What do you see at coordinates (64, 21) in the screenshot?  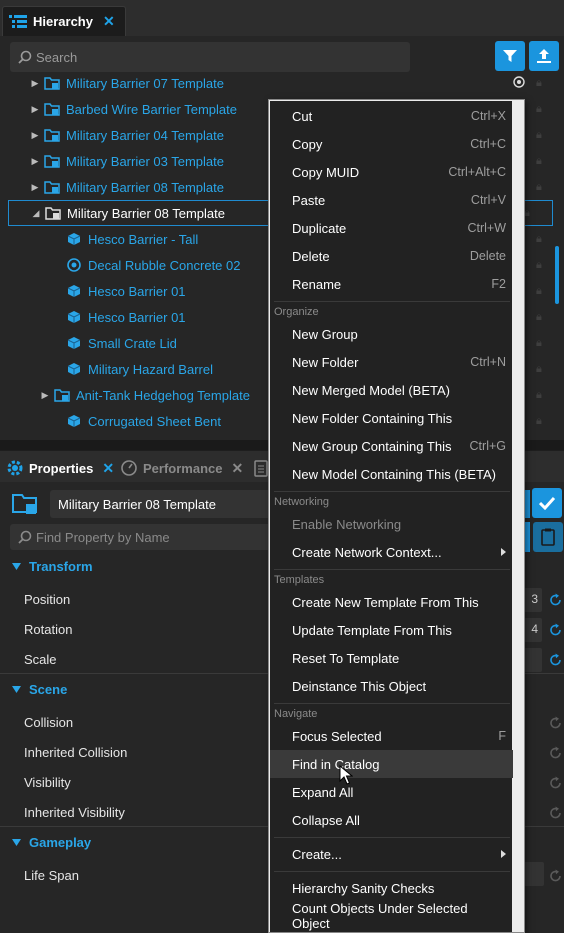 I see `tab-hierarchy: Hierarchy ✕` at bounding box center [64, 21].